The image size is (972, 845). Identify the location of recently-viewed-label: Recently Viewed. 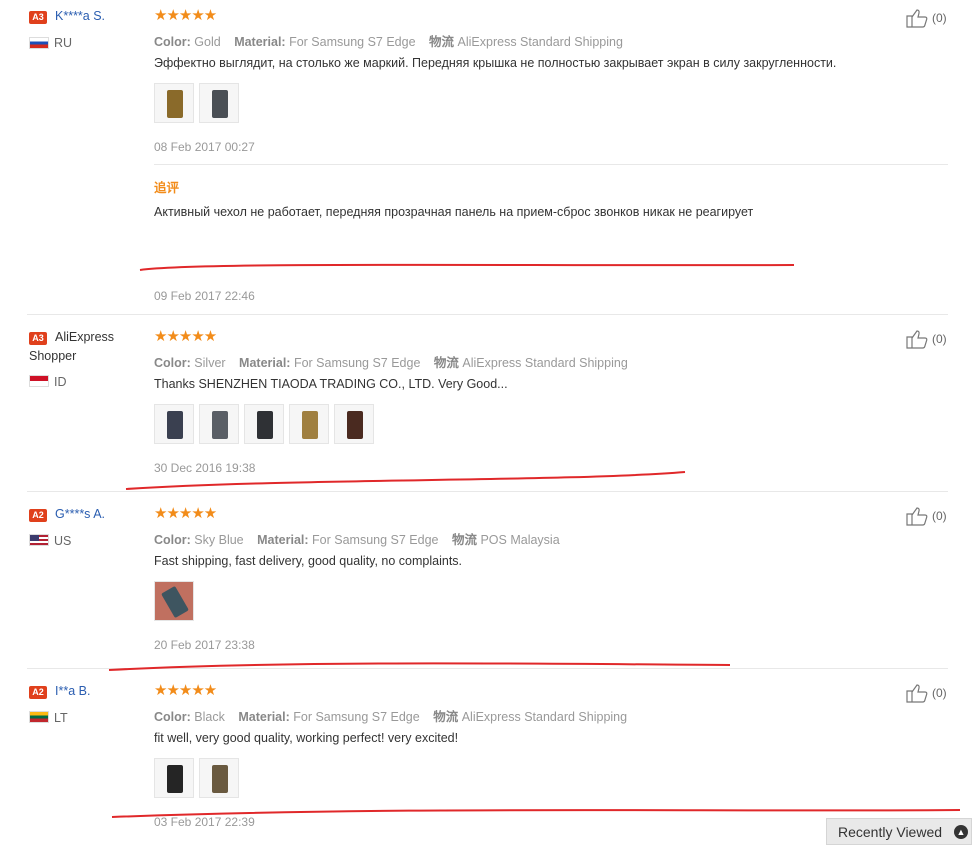
(890, 831).